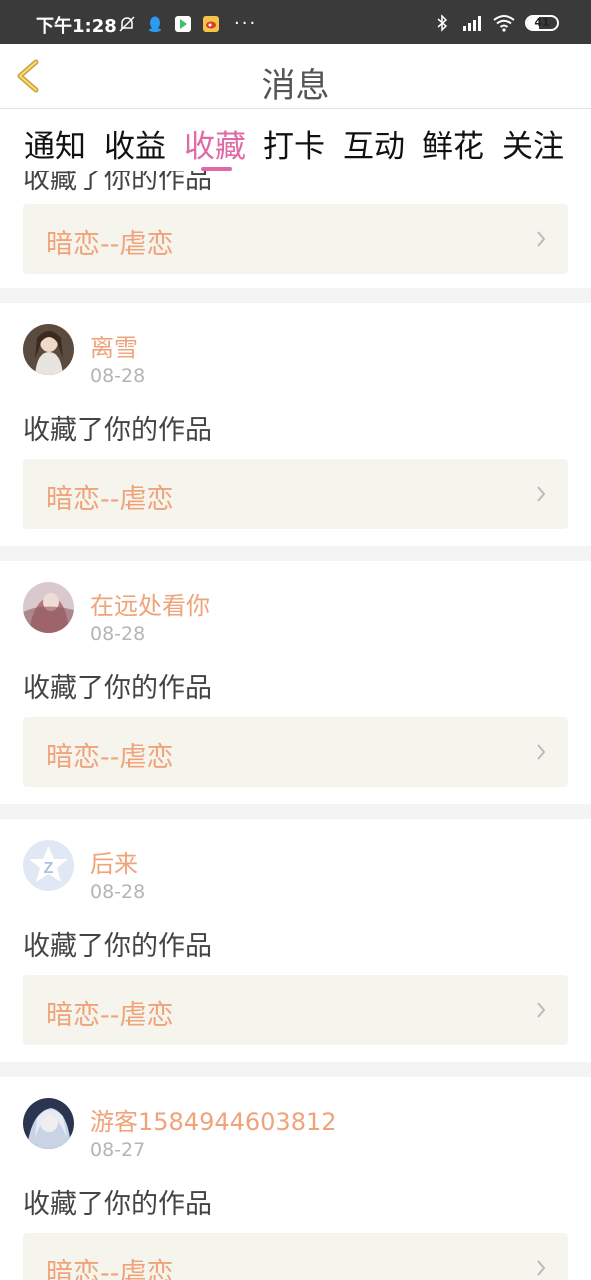 This screenshot has height=1280, width=591. What do you see at coordinates (295, 22) in the screenshot?
I see `status-bar: 下午1:28 ··· 41` at bounding box center [295, 22].